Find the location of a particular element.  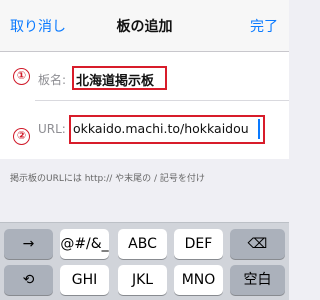

page-title: 板の追加 is located at coordinates (144, 27).